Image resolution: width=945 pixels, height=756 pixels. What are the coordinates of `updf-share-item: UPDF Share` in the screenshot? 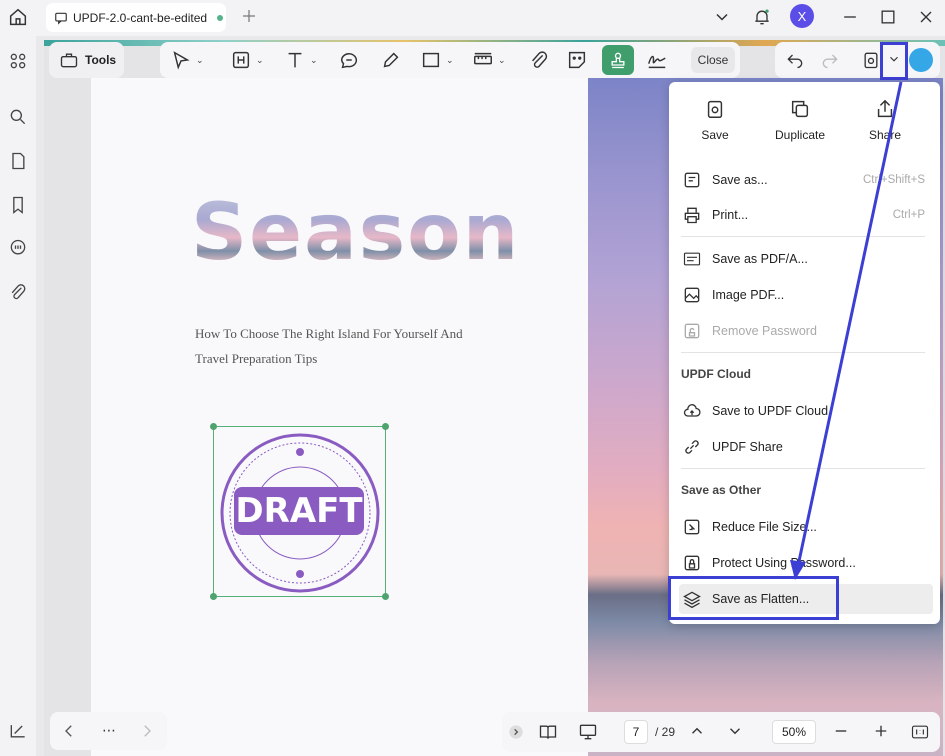 It's located at (806, 447).